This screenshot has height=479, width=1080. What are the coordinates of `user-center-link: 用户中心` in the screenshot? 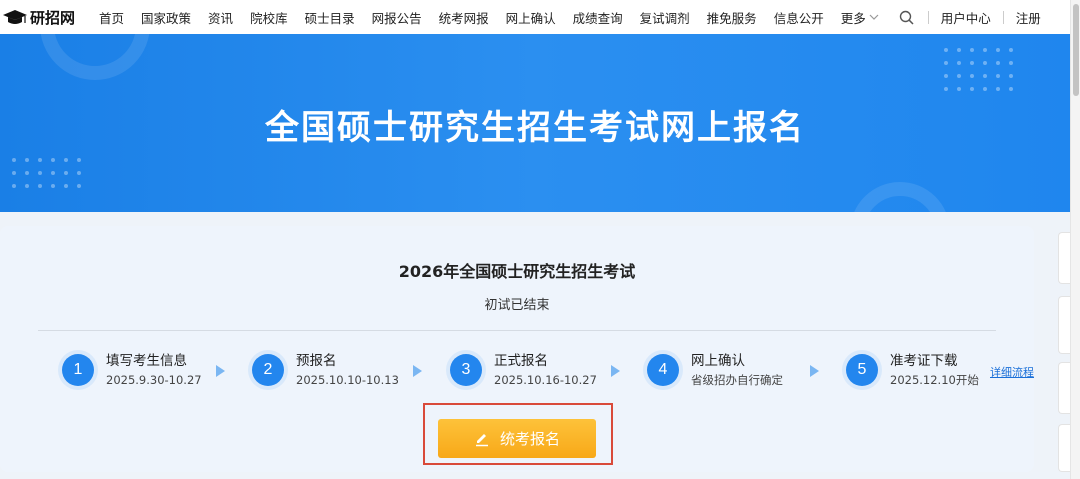 It's located at (966, 17).